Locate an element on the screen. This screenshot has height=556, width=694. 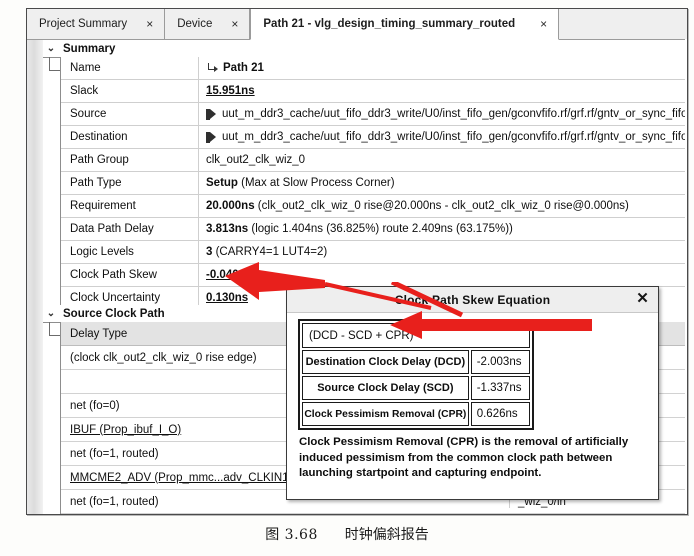
tab-label: Device is located at coordinates (195, 24).